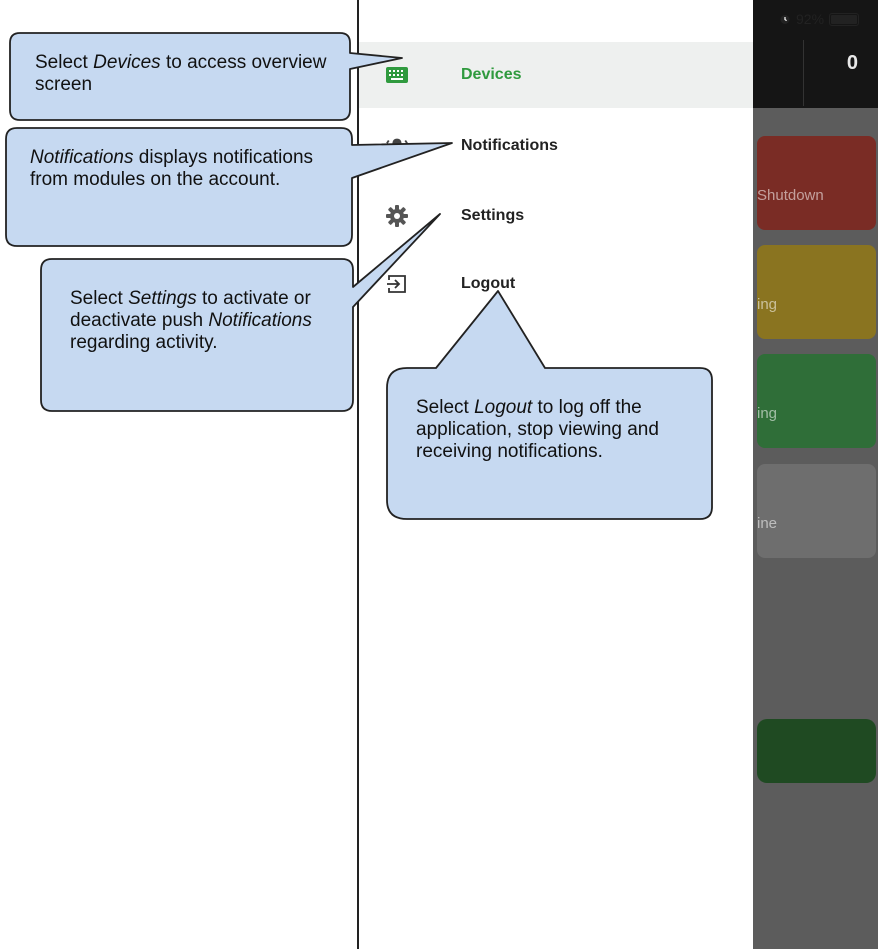 The image size is (878, 949). I want to click on background-action-button, so click(816, 751).